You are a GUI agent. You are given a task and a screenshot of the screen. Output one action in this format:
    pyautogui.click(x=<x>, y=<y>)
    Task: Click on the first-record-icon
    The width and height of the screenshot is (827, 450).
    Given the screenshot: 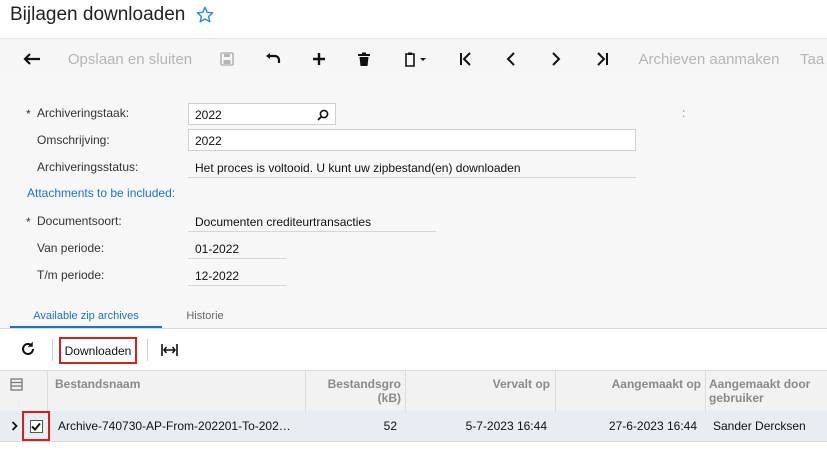 What is the action you would take?
    pyautogui.click(x=465, y=59)
    